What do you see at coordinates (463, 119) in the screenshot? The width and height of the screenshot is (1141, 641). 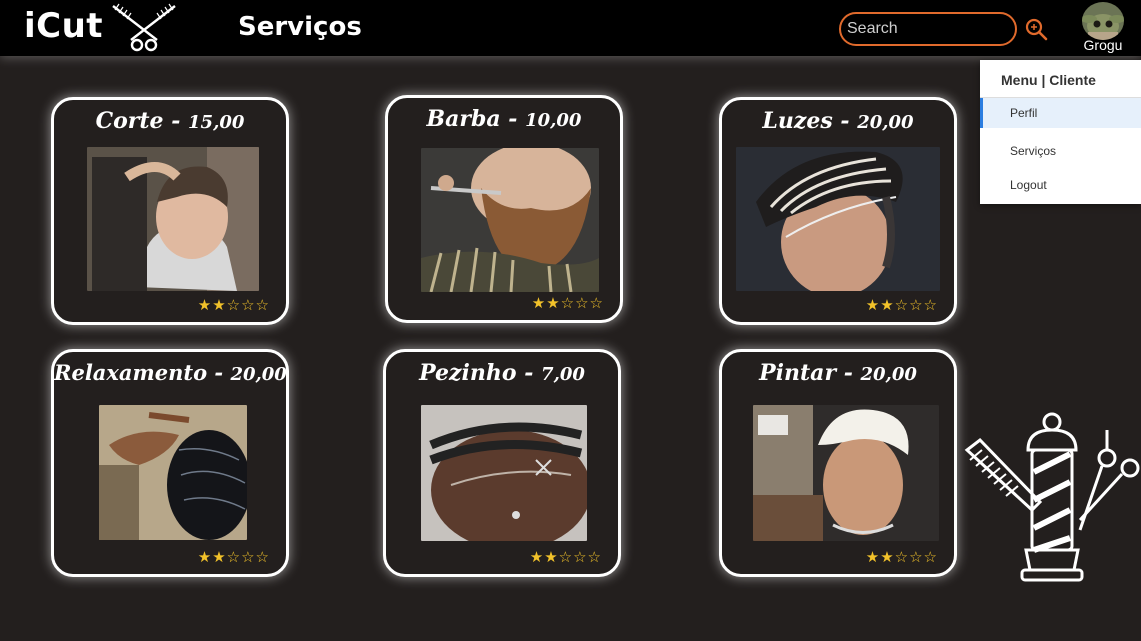 I see `service-name: Barba` at bounding box center [463, 119].